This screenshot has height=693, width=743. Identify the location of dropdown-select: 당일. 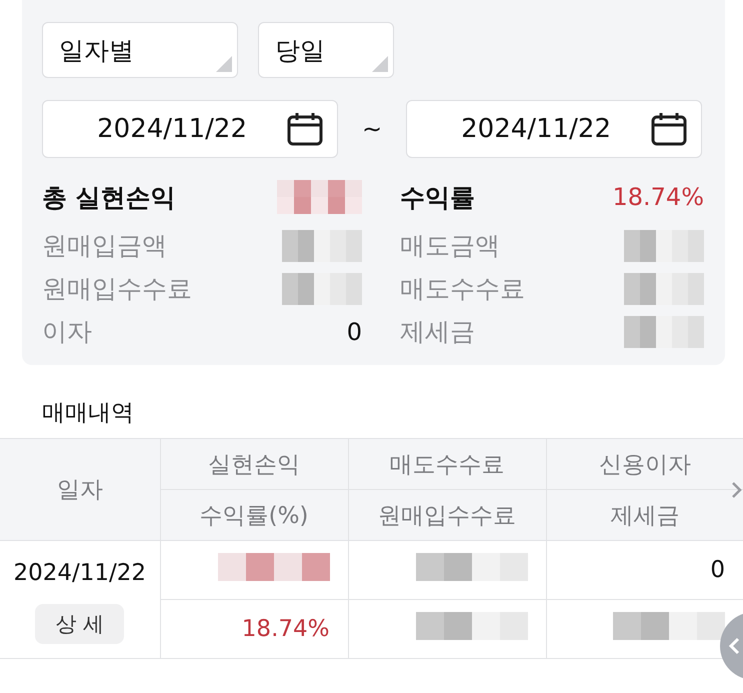
(326, 50).